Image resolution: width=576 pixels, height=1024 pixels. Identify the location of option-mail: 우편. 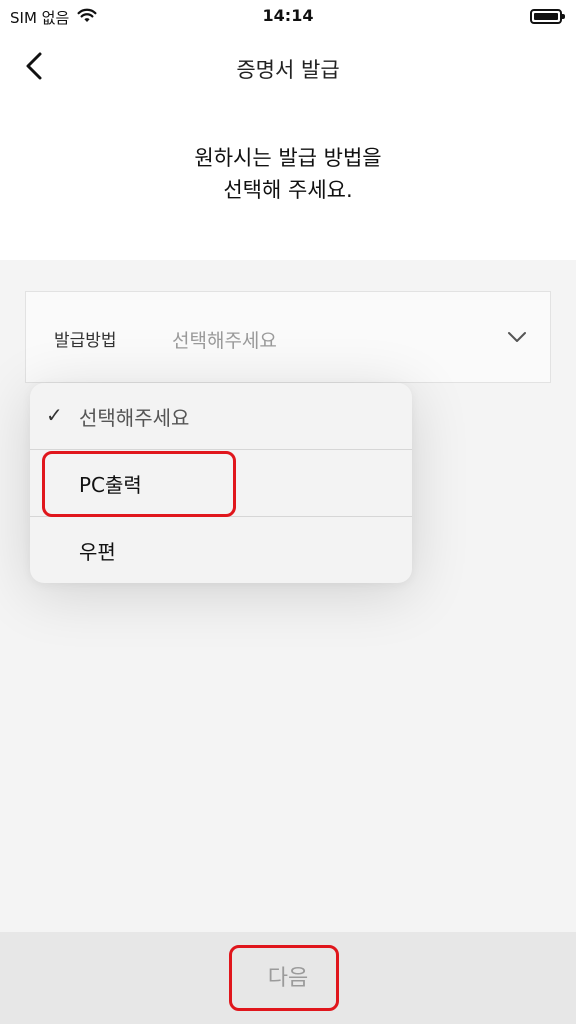
(221, 550).